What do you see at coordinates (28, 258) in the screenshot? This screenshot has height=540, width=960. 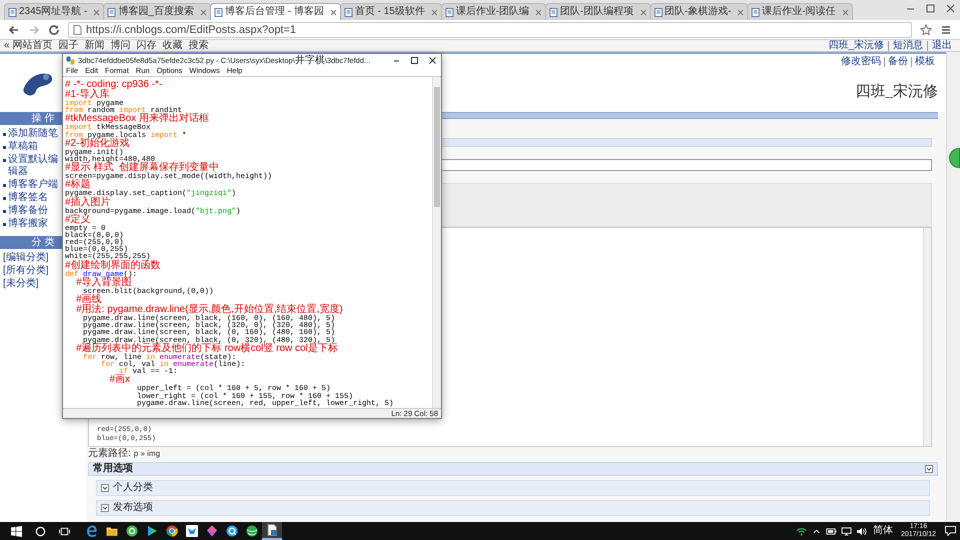 I see `sidebar-link: [编辑分类]` at bounding box center [28, 258].